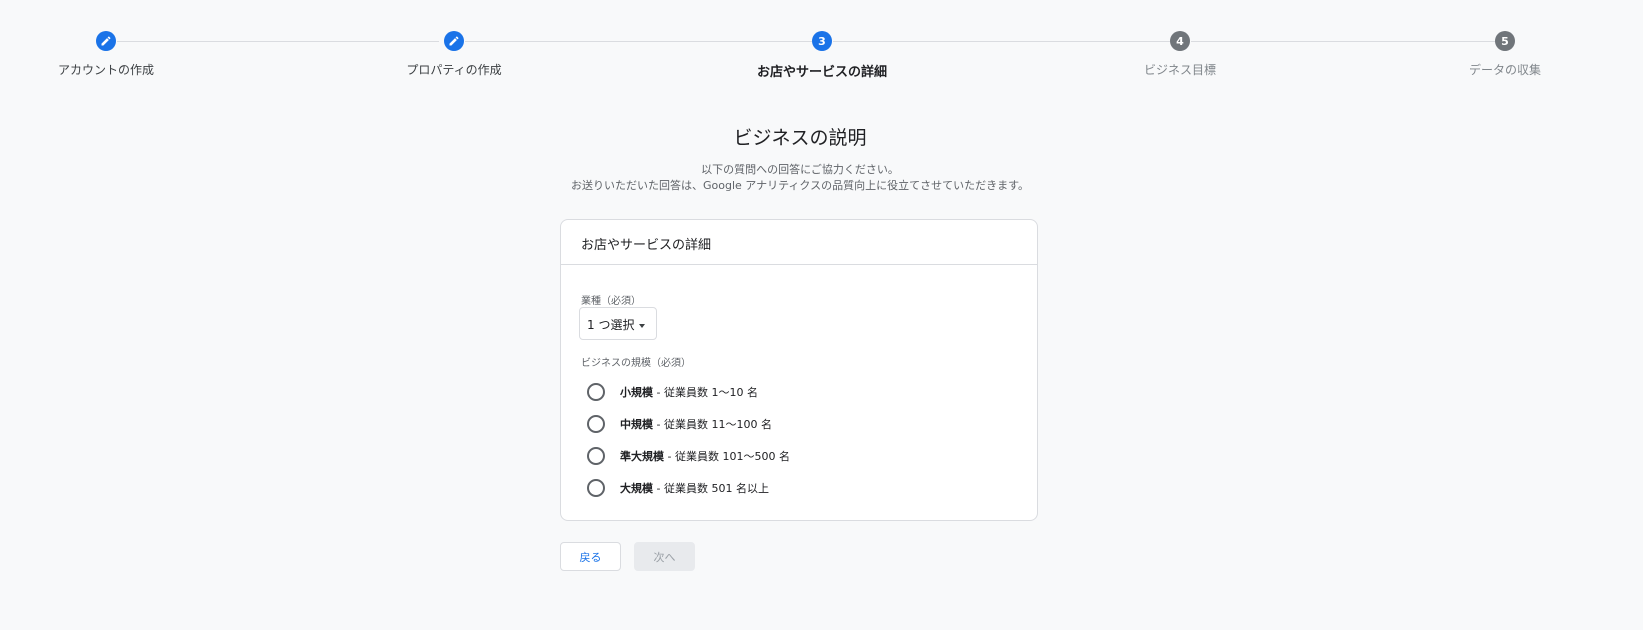  What do you see at coordinates (611, 301) in the screenshot?
I see `industry-label: 業種（必須）` at bounding box center [611, 301].